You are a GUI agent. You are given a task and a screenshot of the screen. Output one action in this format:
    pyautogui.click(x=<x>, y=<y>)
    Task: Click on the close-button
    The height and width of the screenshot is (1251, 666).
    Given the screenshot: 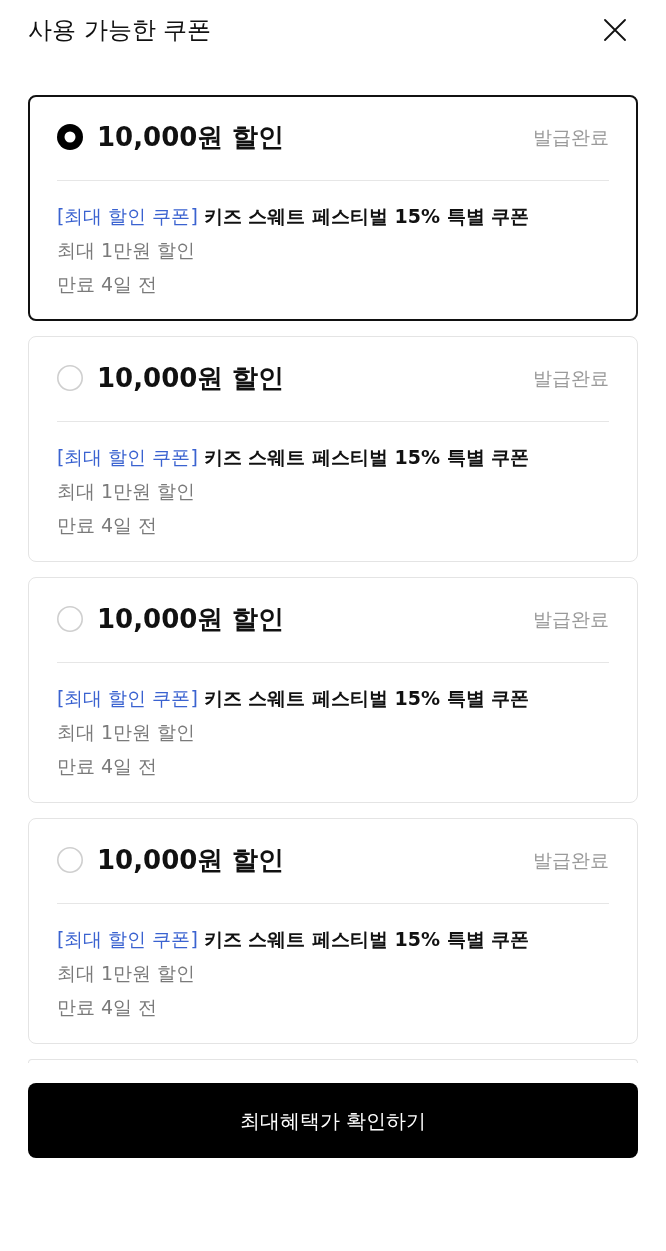 What is the action you would take?
    pyautogui.click(x=615, y=30)
    